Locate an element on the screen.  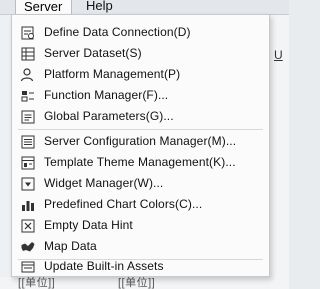
menu-item-server-dataset: Server Dataset(S) is located at coordinates (140, 53).